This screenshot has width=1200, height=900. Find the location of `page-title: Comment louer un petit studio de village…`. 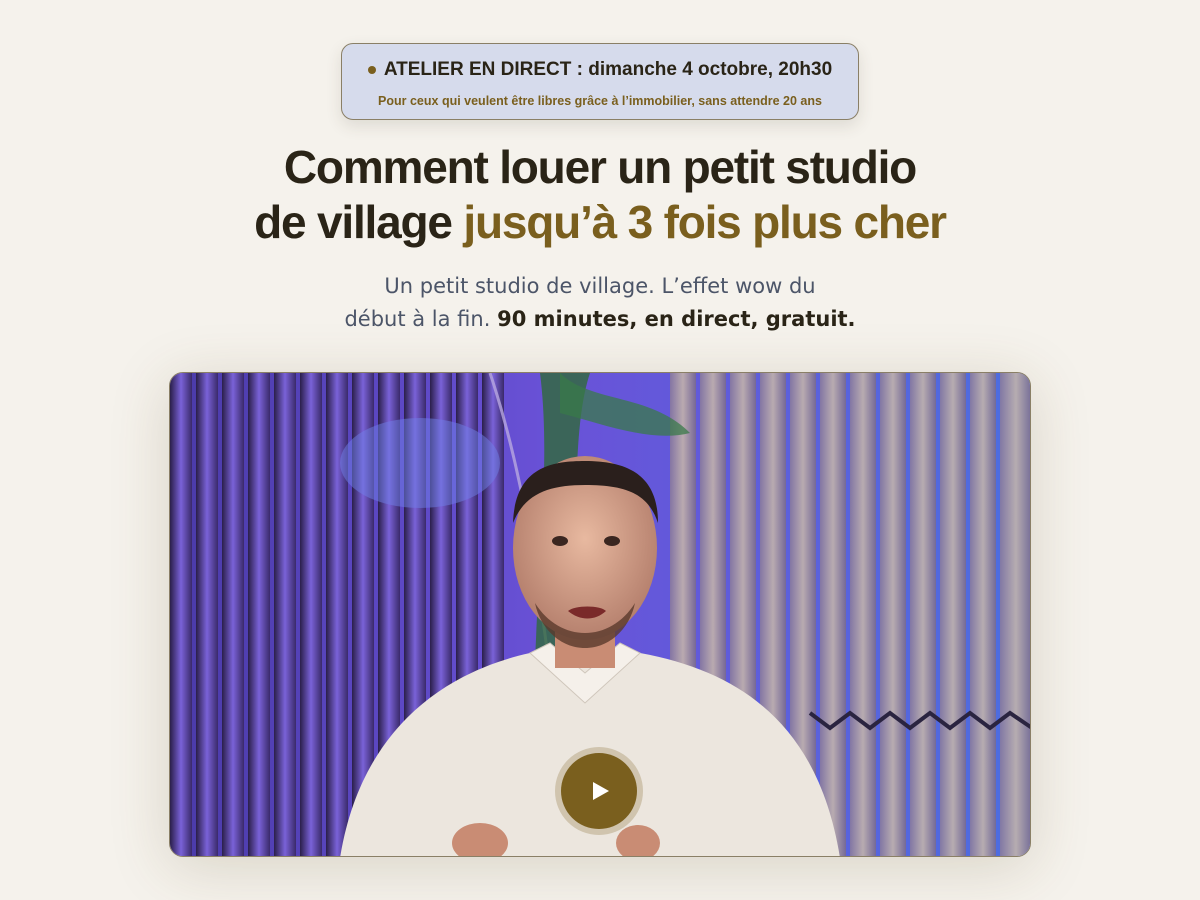

page-title: Comment louer un petit studio de village… is located at coordinates (600, 195).